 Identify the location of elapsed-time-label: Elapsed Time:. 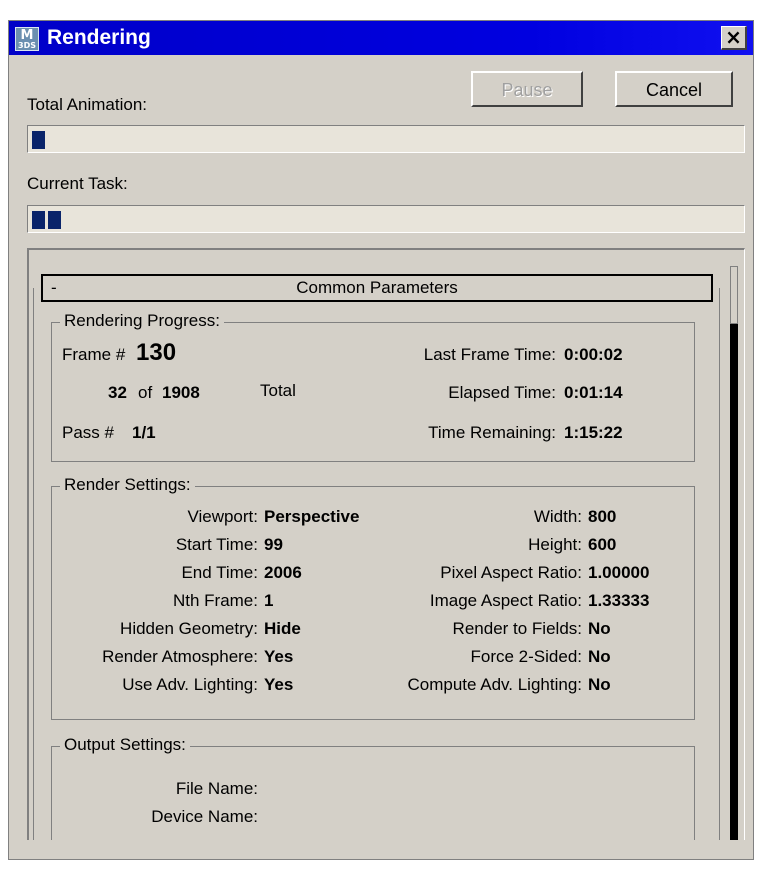
(502, 392).